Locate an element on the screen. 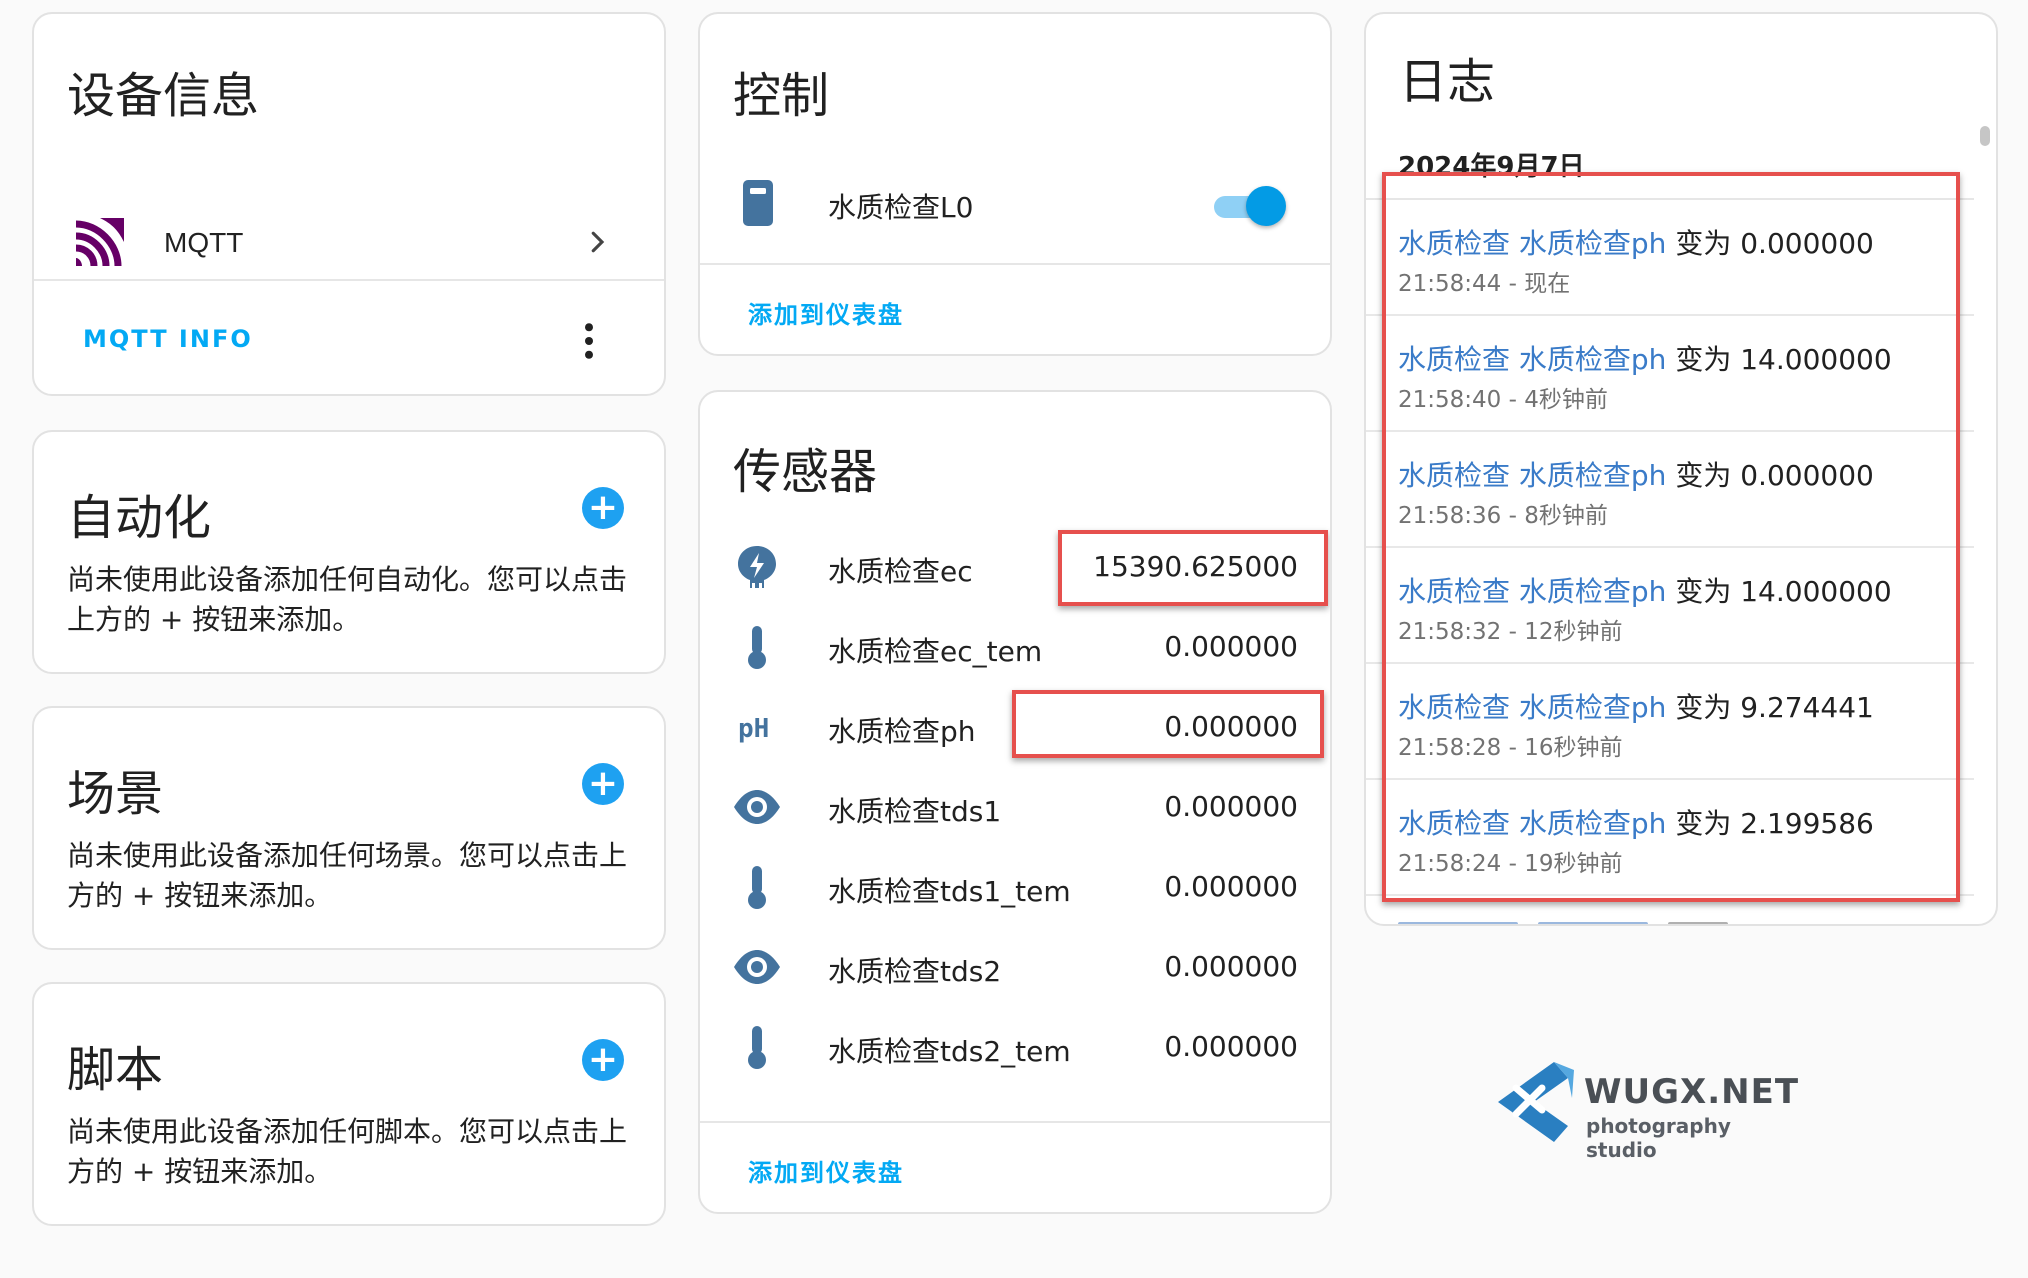 The height and width of the screenshot is (1278, 2028). sensor-row: 水质检查tds1 0.000000 is located at coordinates (1015, 808).